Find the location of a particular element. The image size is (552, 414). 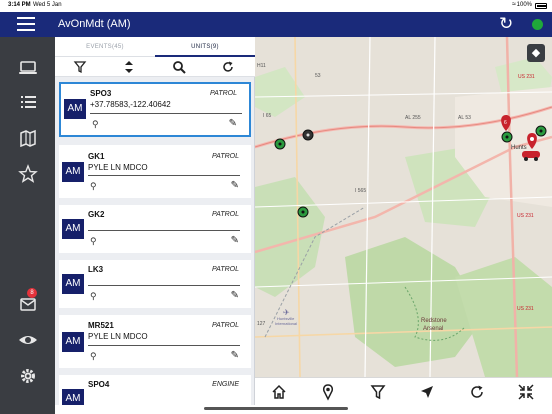

road-label-al255: AL 255 is located at coordinates (413, 118).